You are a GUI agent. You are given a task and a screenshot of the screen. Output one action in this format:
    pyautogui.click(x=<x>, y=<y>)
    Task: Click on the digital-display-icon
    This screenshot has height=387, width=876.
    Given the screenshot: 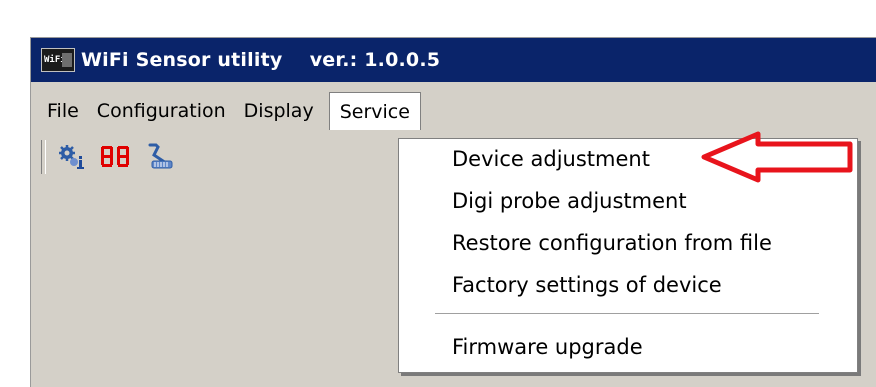 What is the action you would take?
    pyautogui.click(x=115, y=156)
    